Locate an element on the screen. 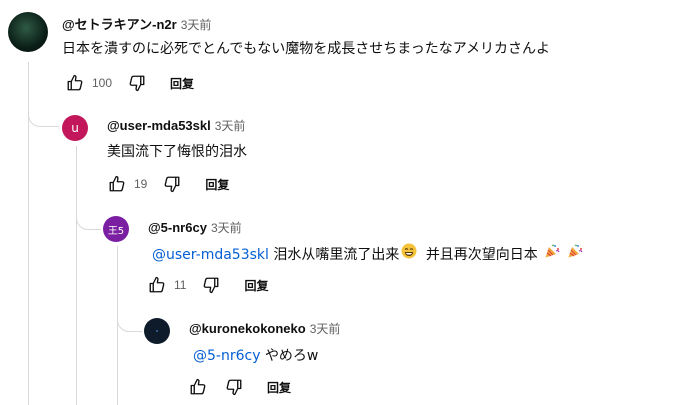 The image size is (678, 405). avatar: u is located at coordinates (75, 128).